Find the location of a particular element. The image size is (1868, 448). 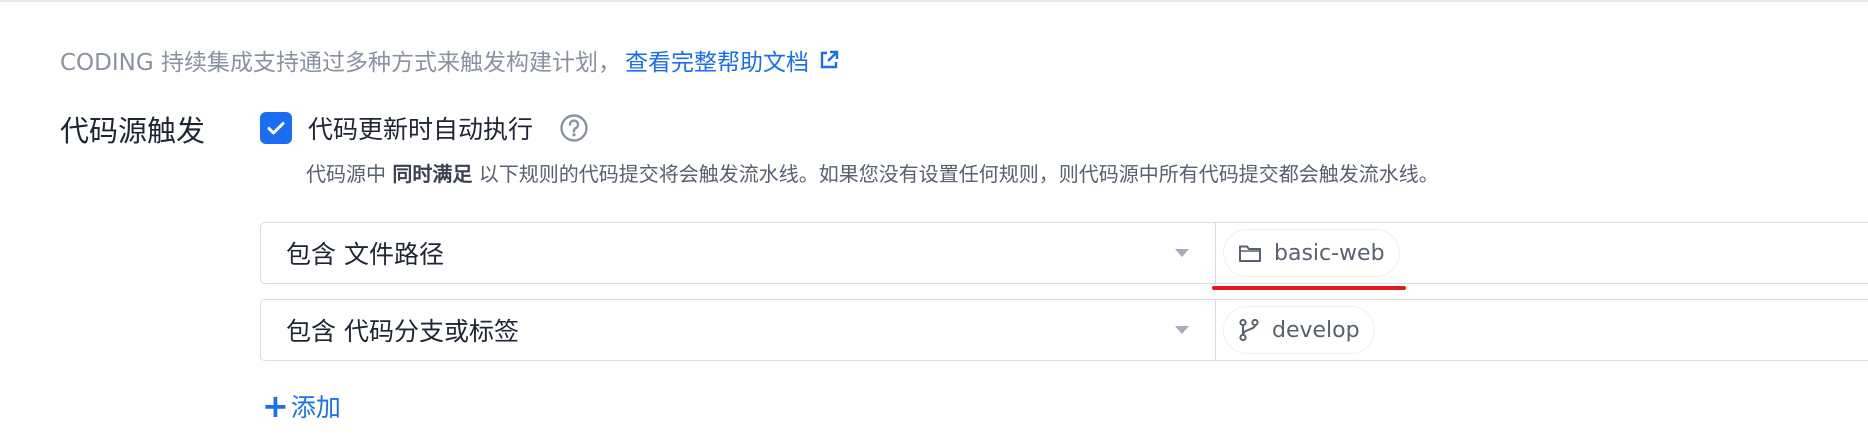

help-doc-link-label: 查看完整帮助文档 is located at coordinates (717, 63).